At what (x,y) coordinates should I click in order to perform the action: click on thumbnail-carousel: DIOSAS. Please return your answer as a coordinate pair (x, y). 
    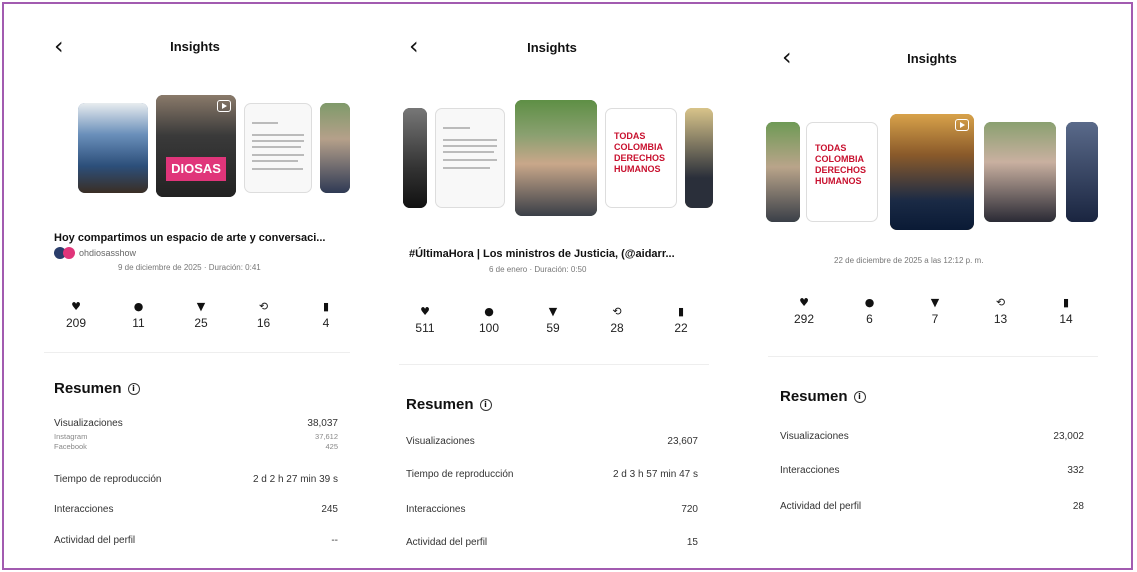
    Looking at the image, I should click on (200, 155).